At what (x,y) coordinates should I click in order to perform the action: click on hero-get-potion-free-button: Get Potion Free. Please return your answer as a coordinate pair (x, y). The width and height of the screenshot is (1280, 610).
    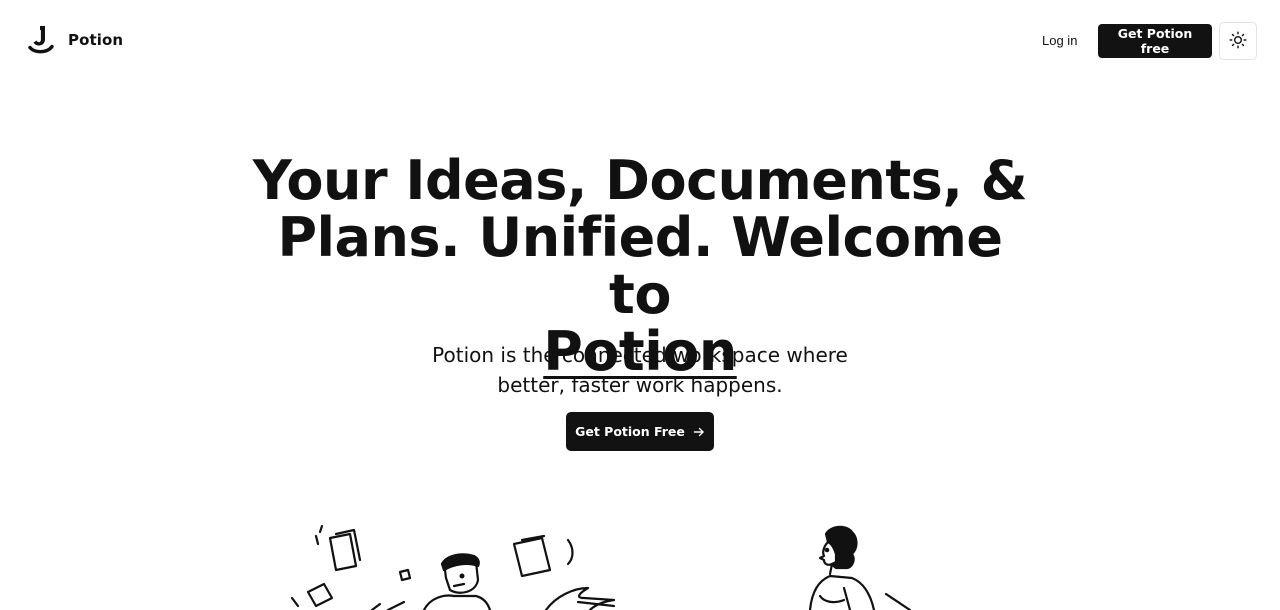
    Looking at the image, I should click on (640, 431).